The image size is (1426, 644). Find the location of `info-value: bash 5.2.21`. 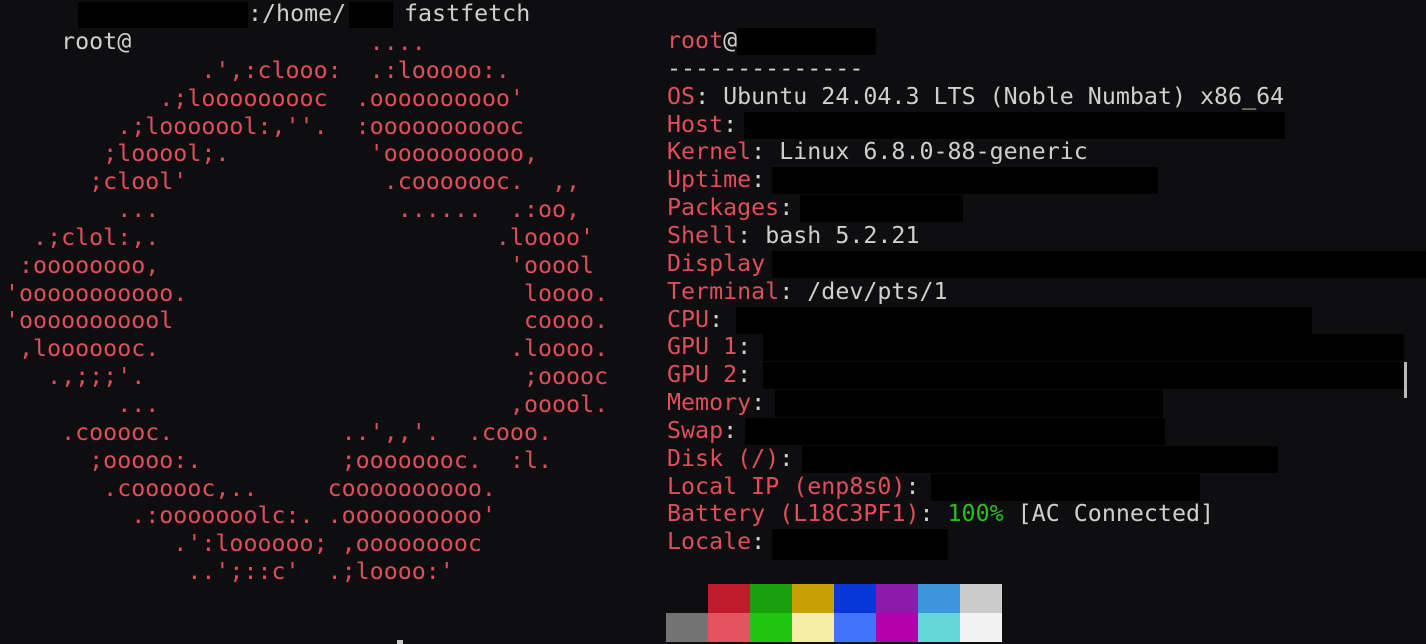

info-value: bash 5.2.21 is located at coordinates (842, 235).